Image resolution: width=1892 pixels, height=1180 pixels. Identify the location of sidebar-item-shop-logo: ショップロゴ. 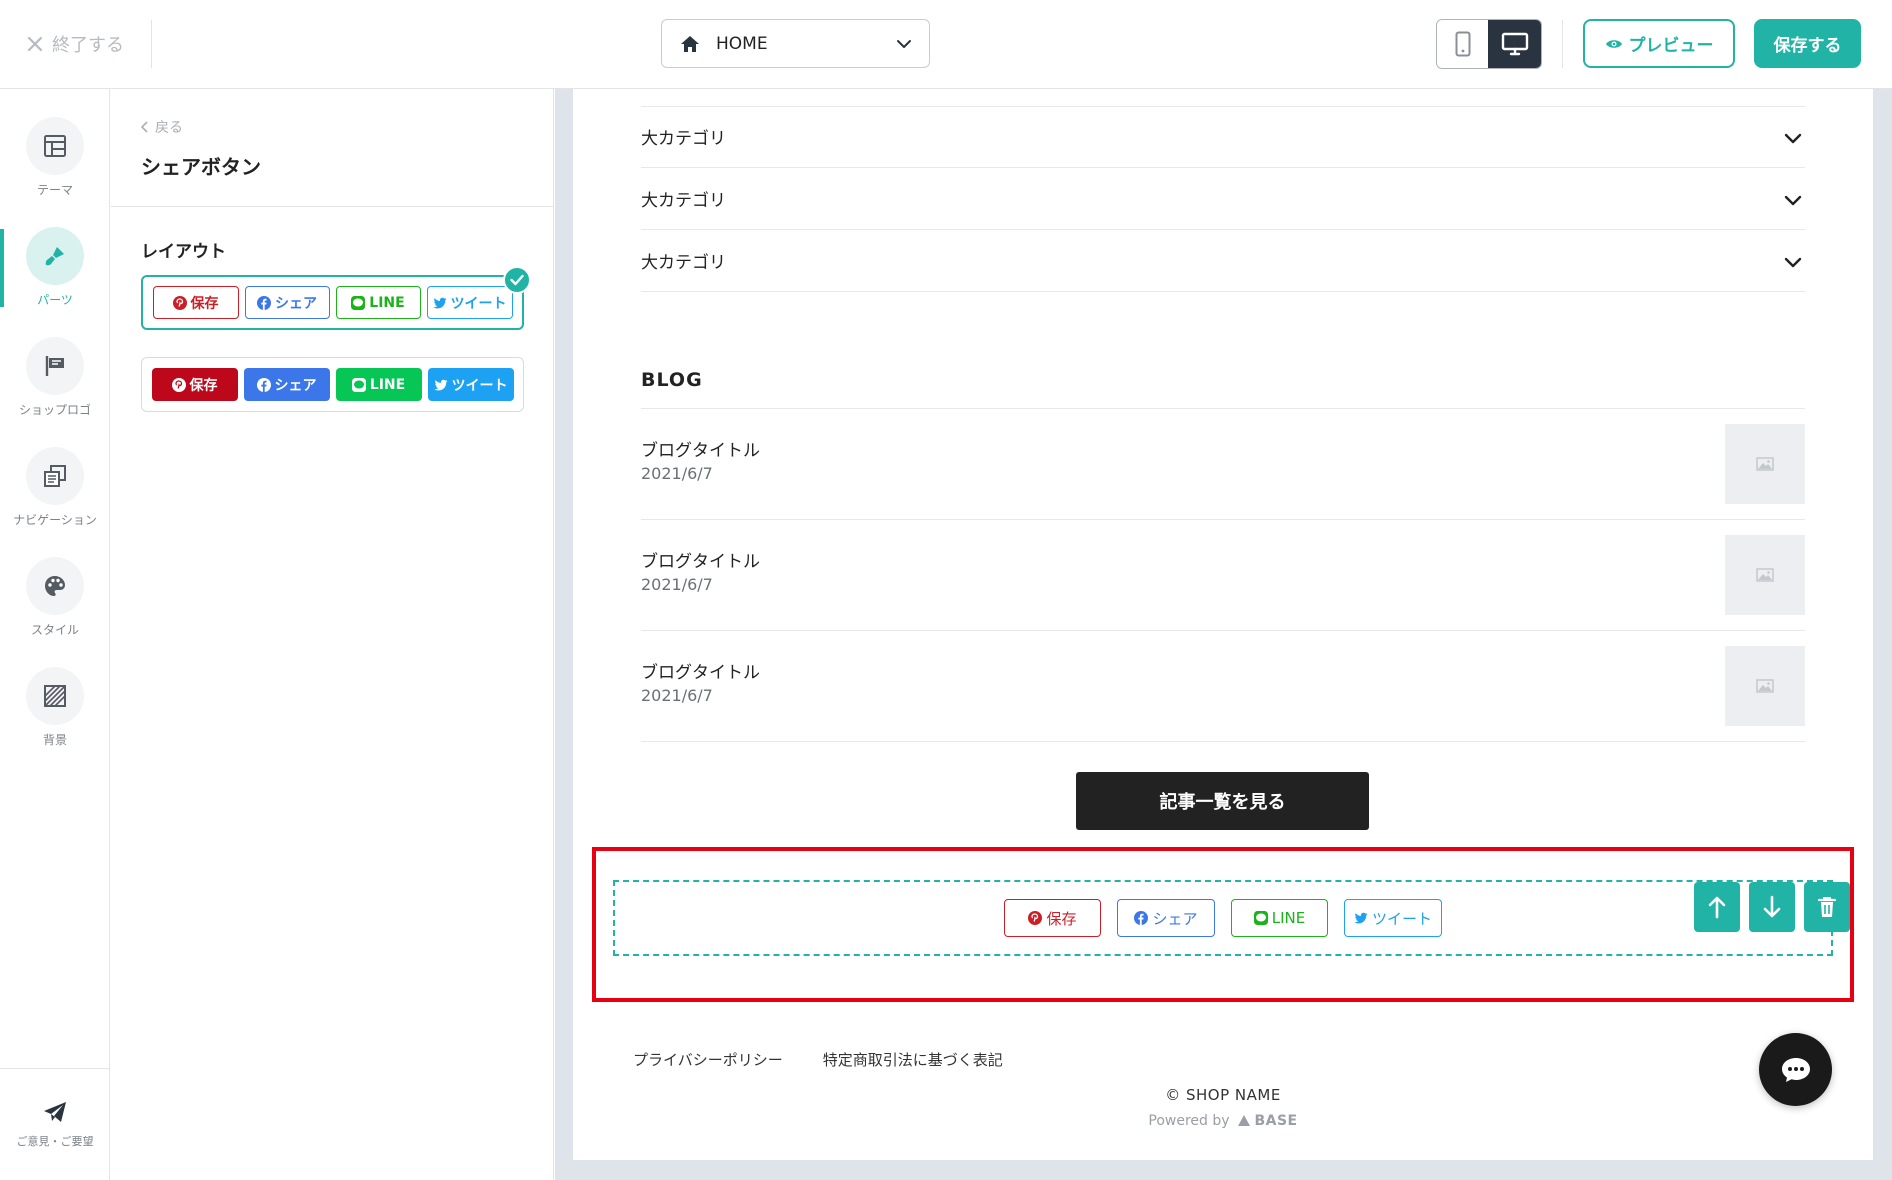
(55, 364).